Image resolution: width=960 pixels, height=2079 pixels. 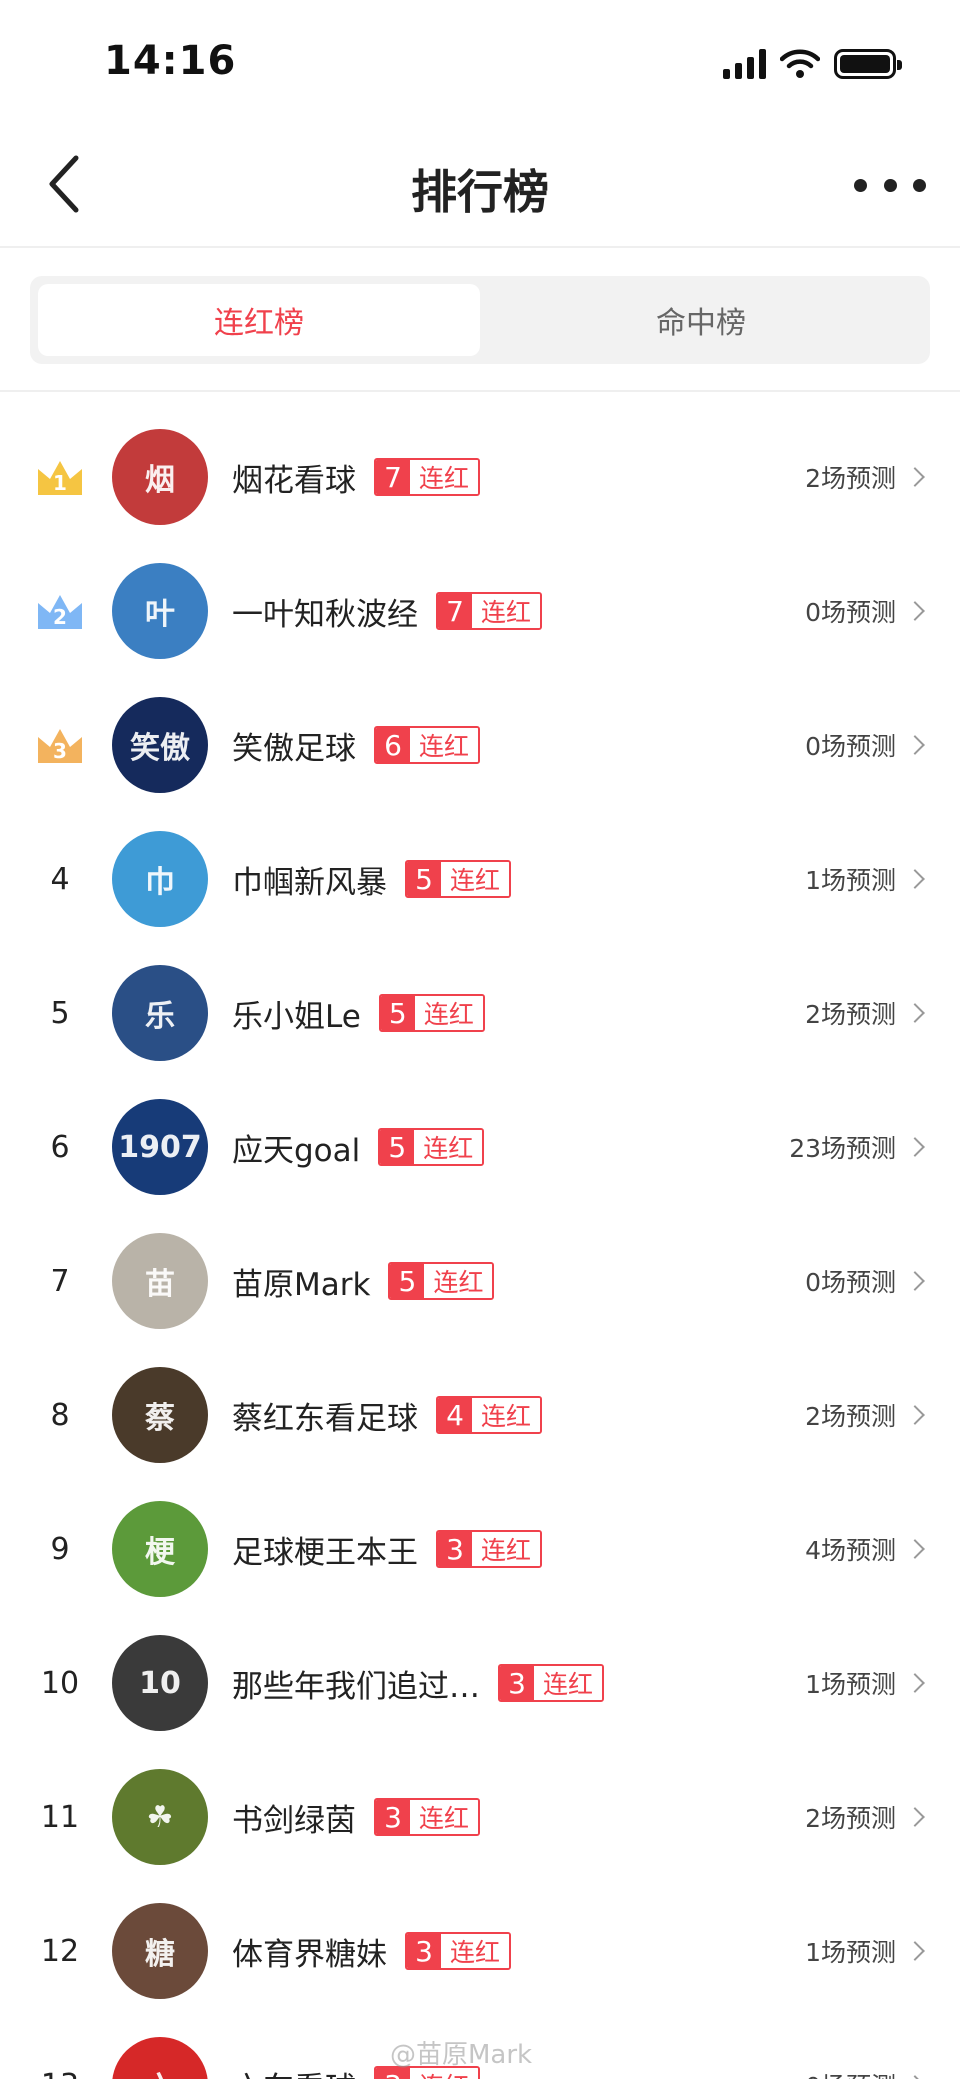 I want to click on name-group: 笑傲足球 6 连红, so click(x=356, y=745).